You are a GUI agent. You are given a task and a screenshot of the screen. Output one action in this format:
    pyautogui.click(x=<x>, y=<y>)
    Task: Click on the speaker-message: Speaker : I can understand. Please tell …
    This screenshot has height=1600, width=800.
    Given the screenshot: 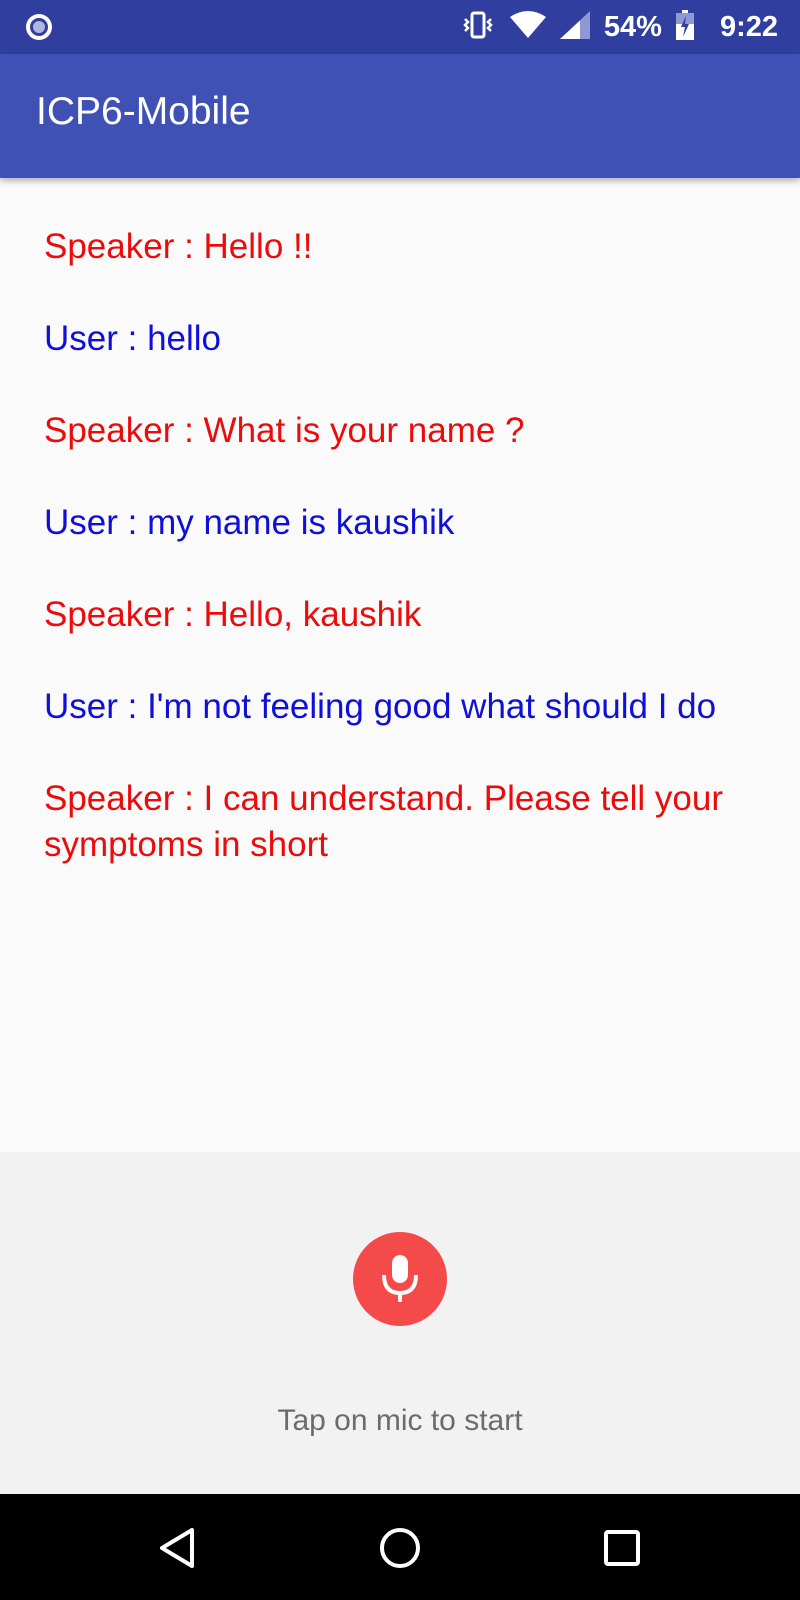 What is the action you would take?
    pyautogui.click(x=384, y=821)
    